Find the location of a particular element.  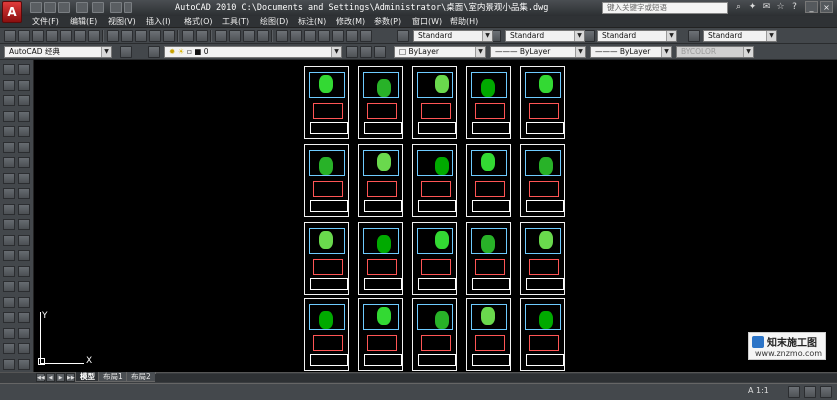

first-tab-icon: ◀◀ is located at coordinates (40, 377).